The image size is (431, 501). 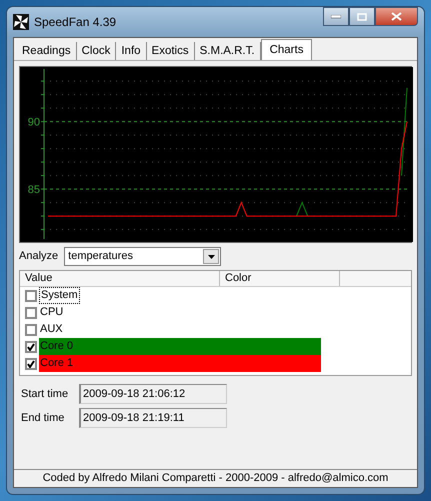 What do you see at coordinates (75, 22) in the screenshot?
I see `window-title: SpeedFan 4.39` at bounding box center [75, 22].